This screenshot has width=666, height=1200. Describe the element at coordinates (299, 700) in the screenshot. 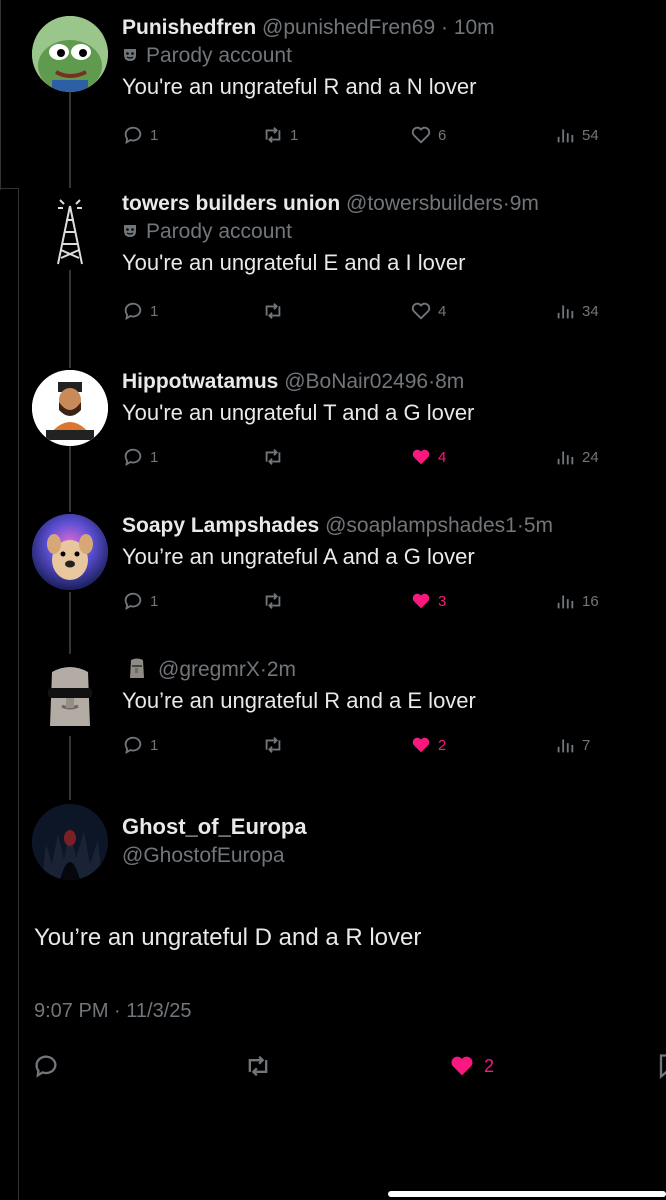

I see `tweet-text: You’re an ungrateful R and a E lover` at that location.